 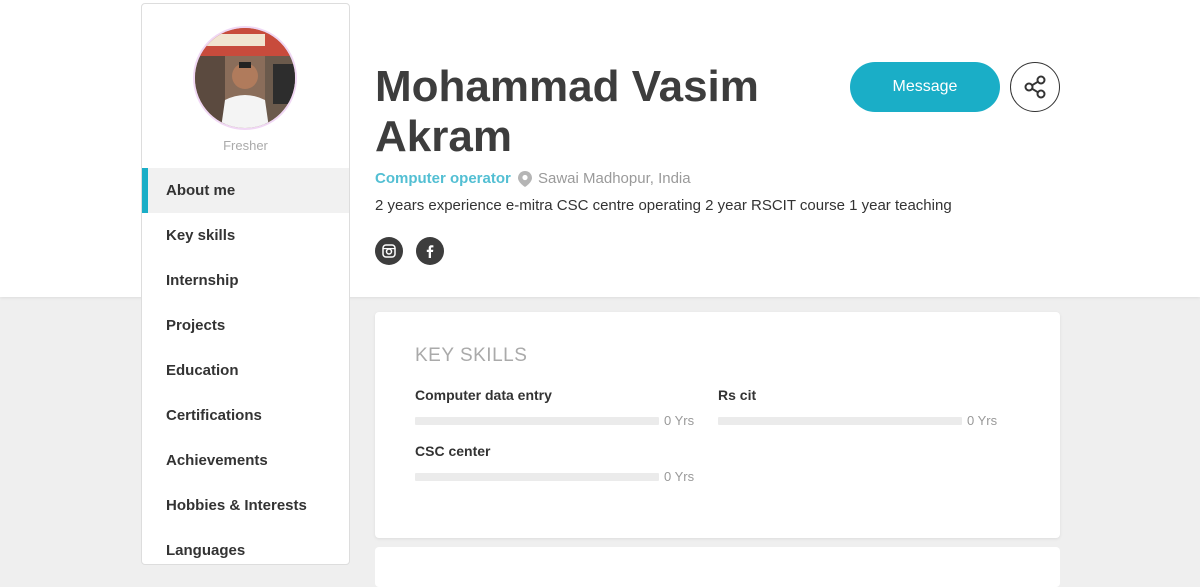 I want to click on avatar, so click(x=245, y=78).